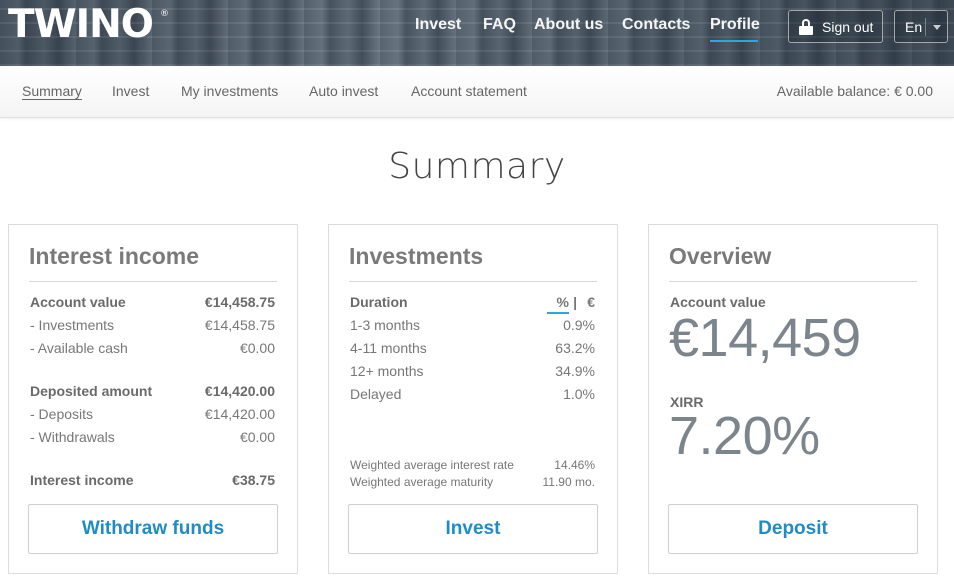 This screenshot has width=954, height=582. I want to click on deposited-amount-row: Deposited amount €14,420.00, so click(152, 392).